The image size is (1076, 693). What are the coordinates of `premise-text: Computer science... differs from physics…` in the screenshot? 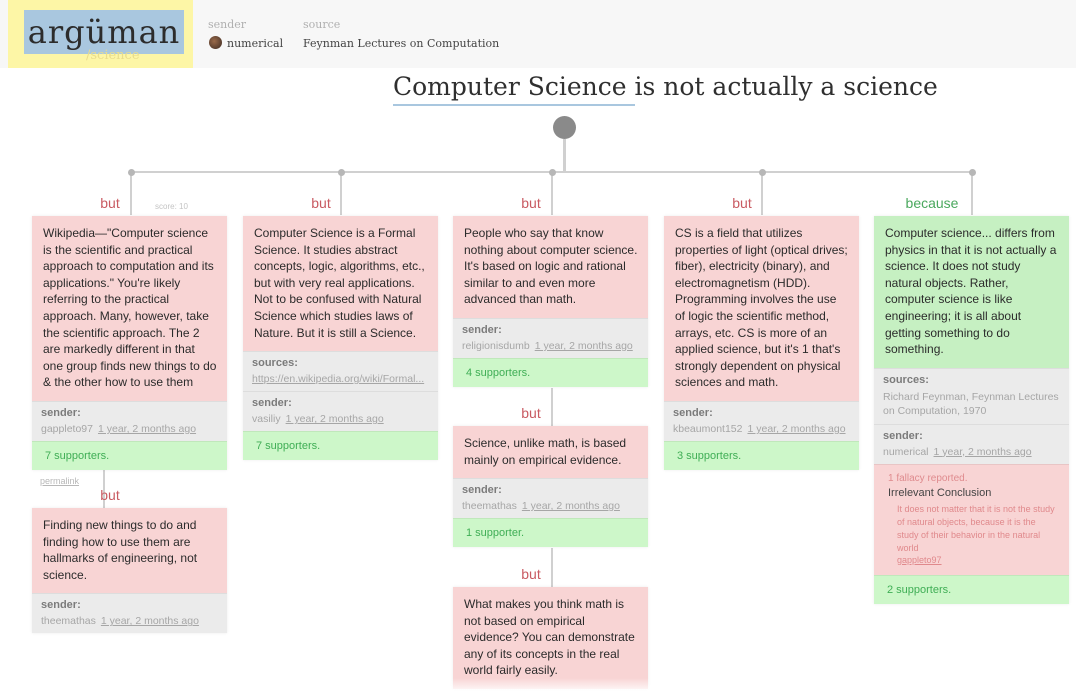 It's located at (971, 292).